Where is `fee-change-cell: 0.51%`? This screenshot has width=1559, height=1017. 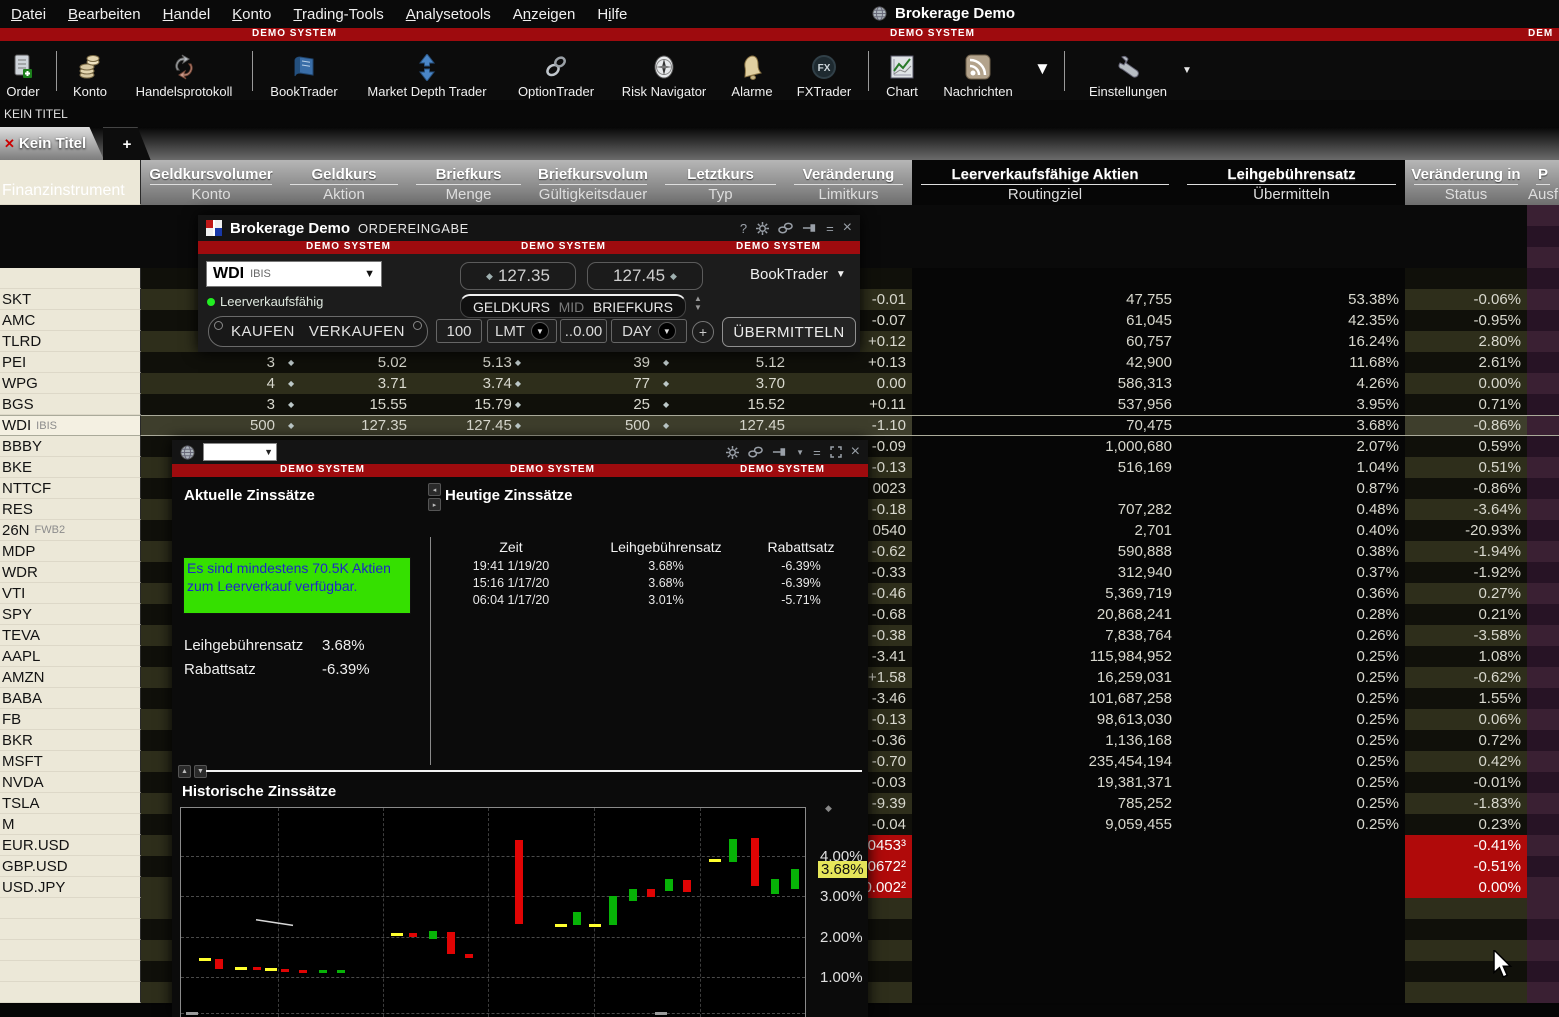 fee-change-cell: 0.51% is located at coordinates (1466, 467).